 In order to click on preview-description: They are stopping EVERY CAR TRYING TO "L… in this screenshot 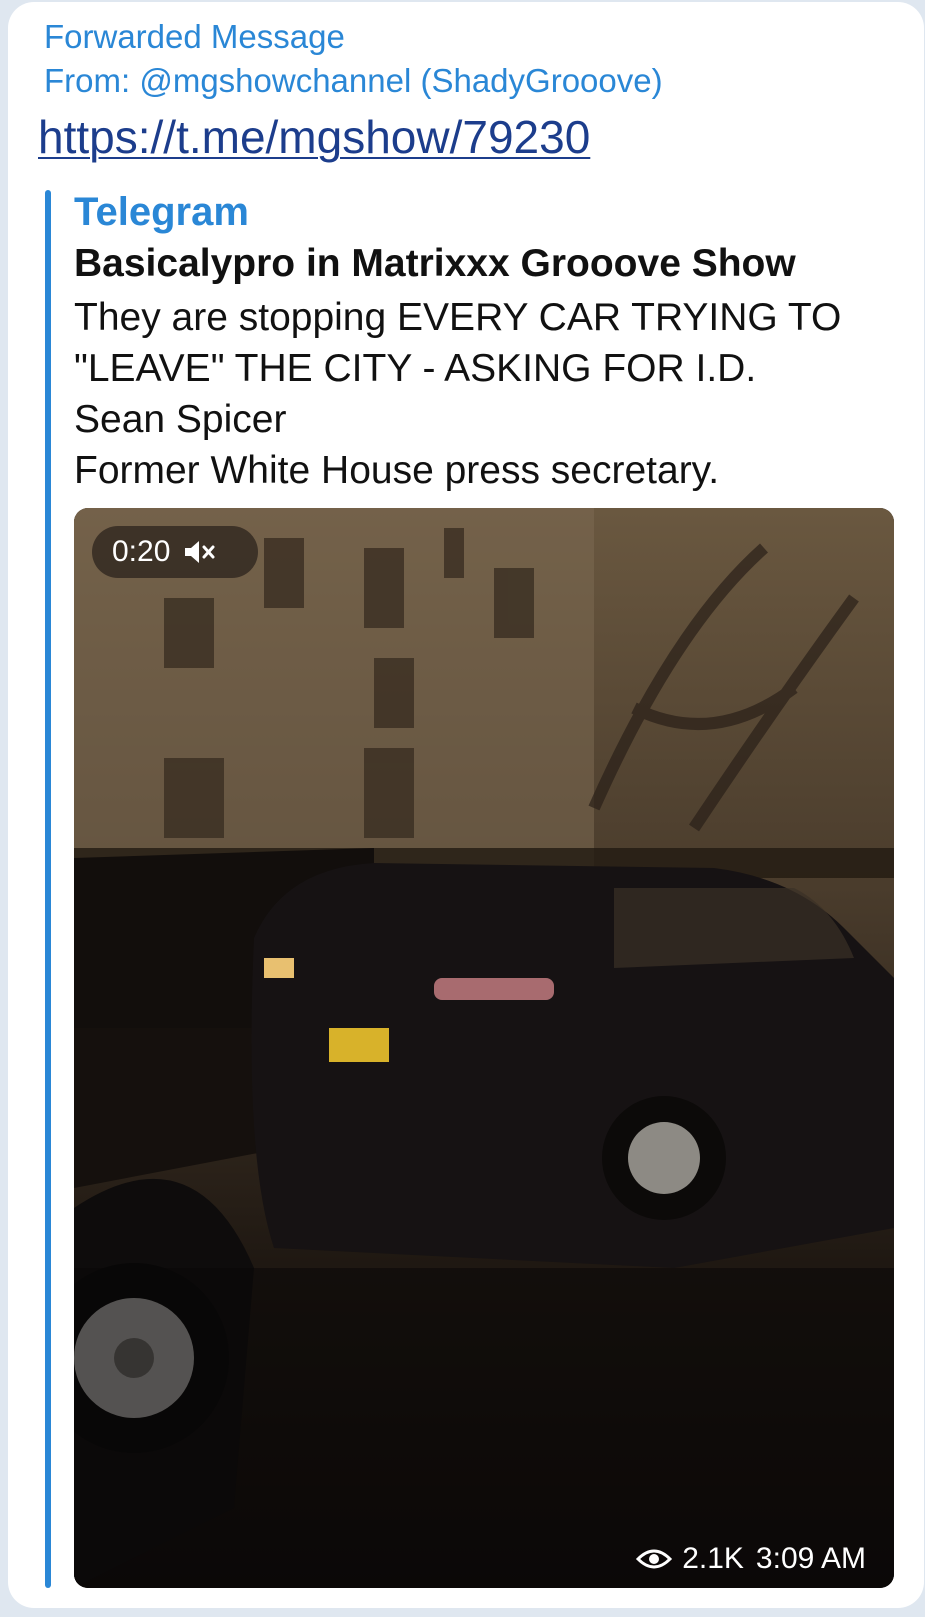, I will do `click(494, 394)`.